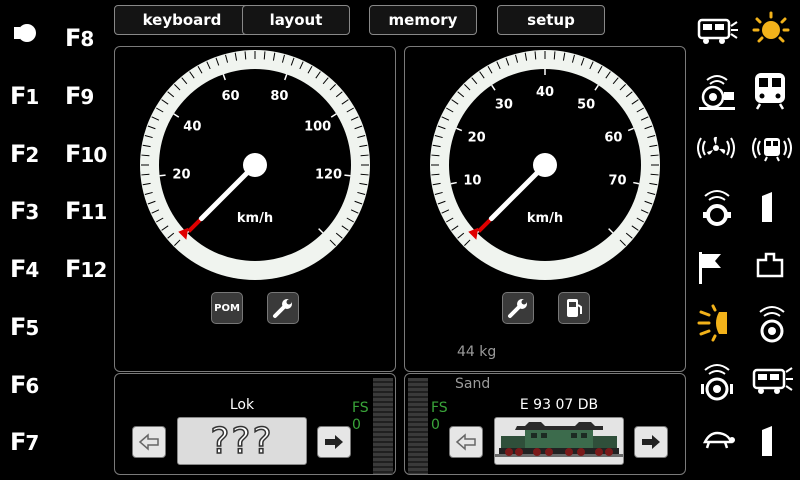 This screenshot has height=480, width=800. I want to click on function-key-f7: F7, so click(24, 442).